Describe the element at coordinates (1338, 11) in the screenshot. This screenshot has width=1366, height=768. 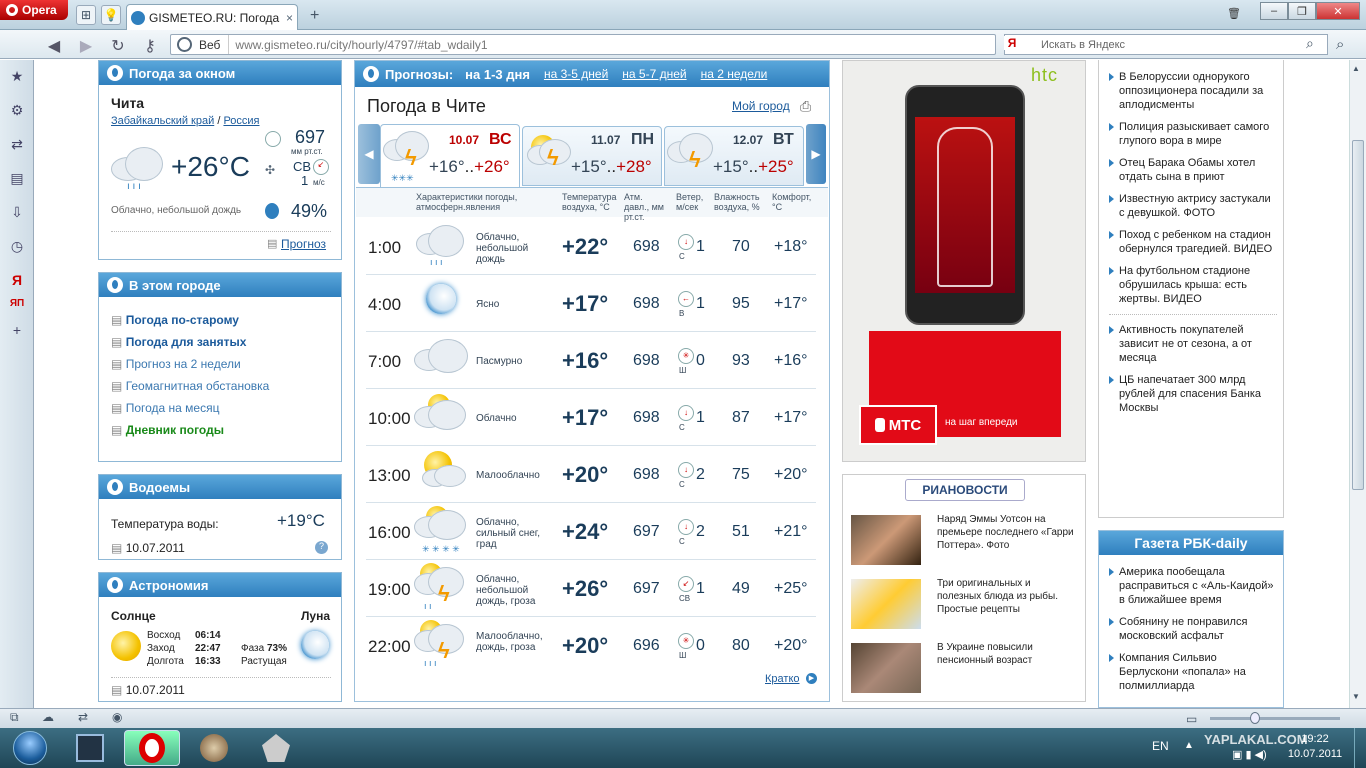
I see `close-window-button: ✕` at that location.